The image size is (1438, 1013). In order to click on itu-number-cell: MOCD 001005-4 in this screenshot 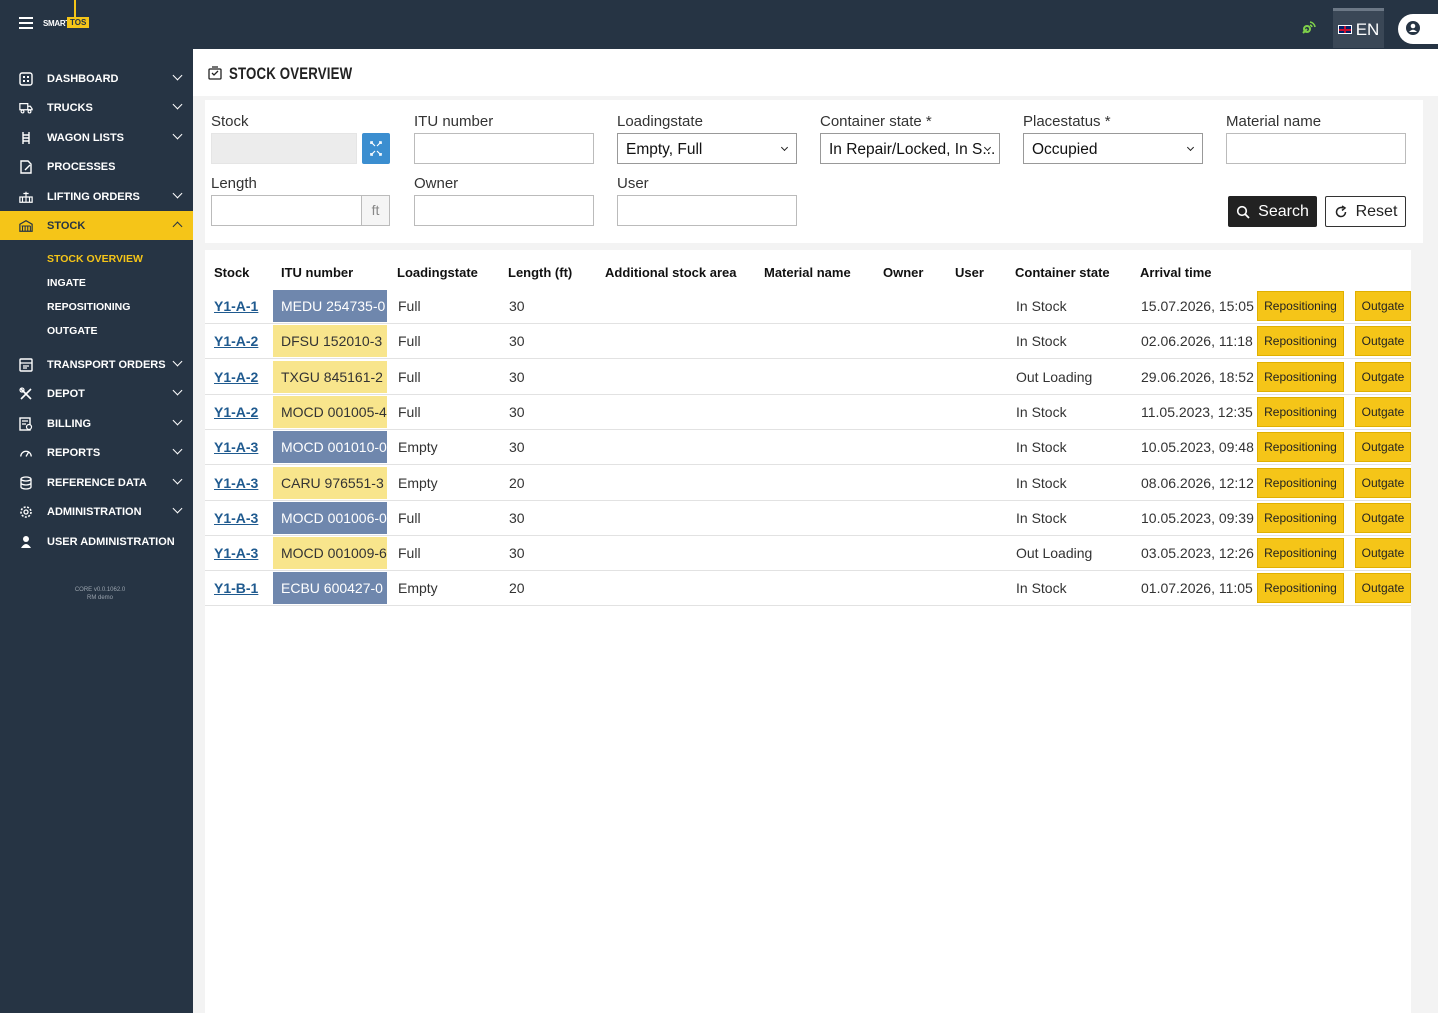, I will do `click(330, 411)`.